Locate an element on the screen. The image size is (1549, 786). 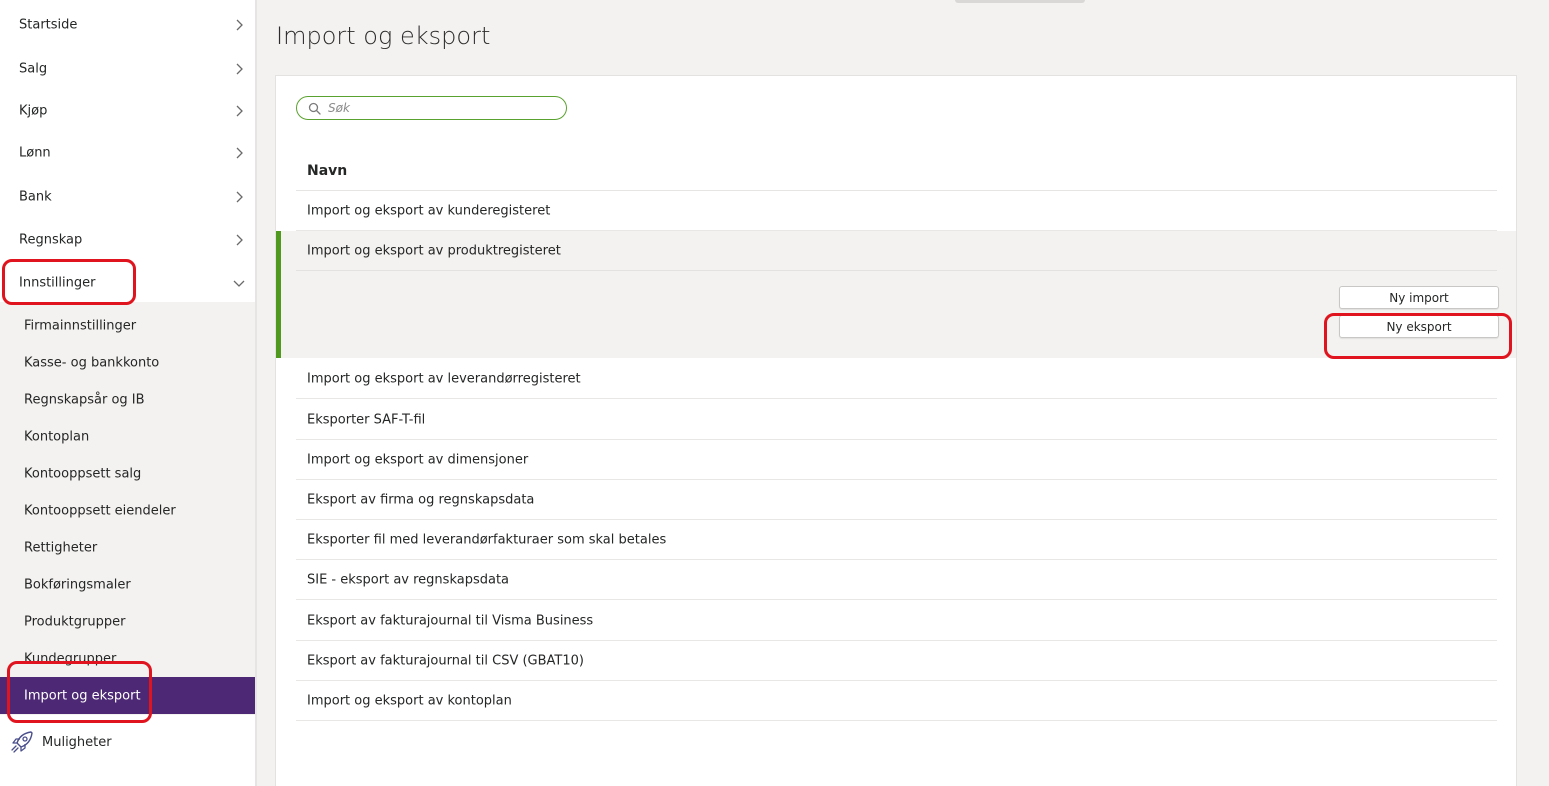
column-header-navn: Navn is located at coordinates (327, 171).